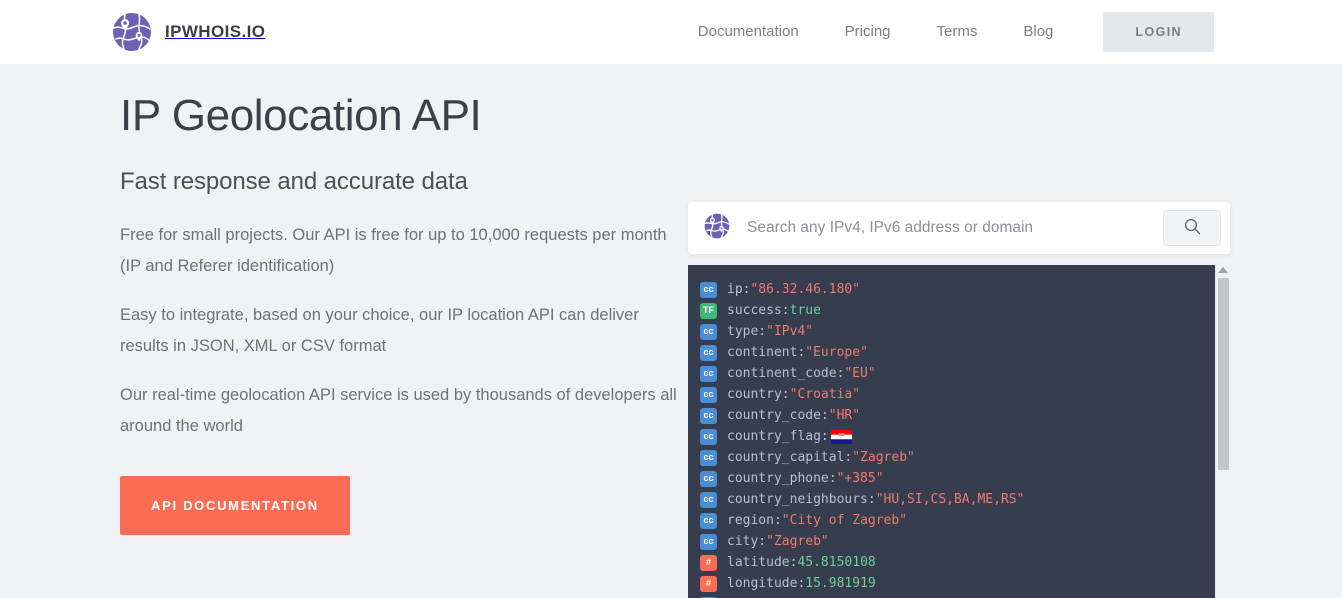 This screenshot has width=1342, height=598. What do you see at coordinates (840, 583) in the screenshot?
I see `json-value: 15.981919` at bounding box center [840, 583].